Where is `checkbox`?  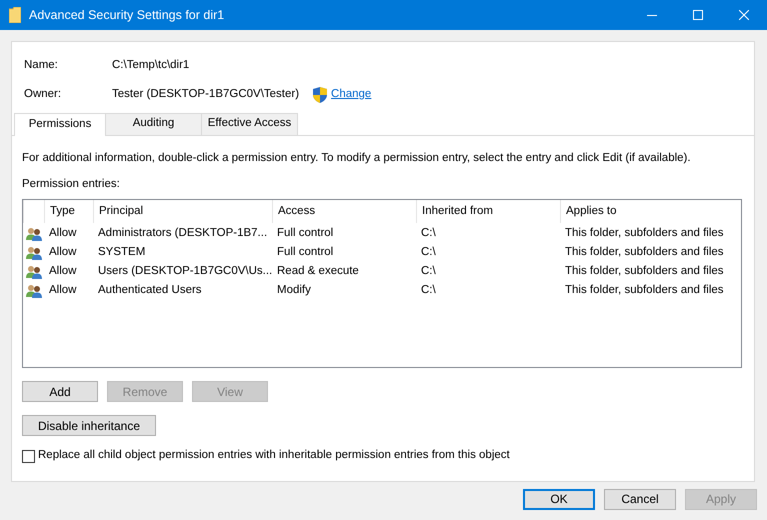 checkbox is located at coordinates (28, 456).